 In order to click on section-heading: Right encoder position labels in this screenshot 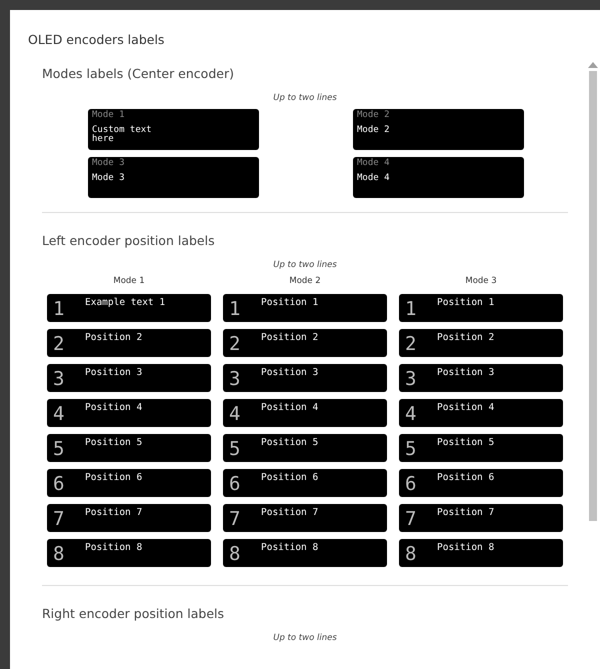, I will do `click(133, 614)`.